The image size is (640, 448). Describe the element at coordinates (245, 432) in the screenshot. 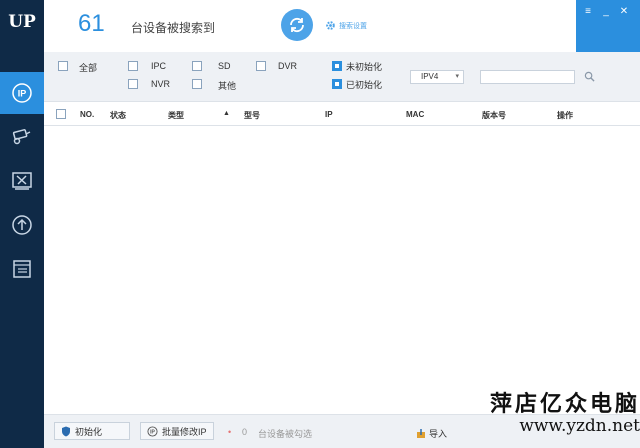

I see `selected-count: 0` at that location.